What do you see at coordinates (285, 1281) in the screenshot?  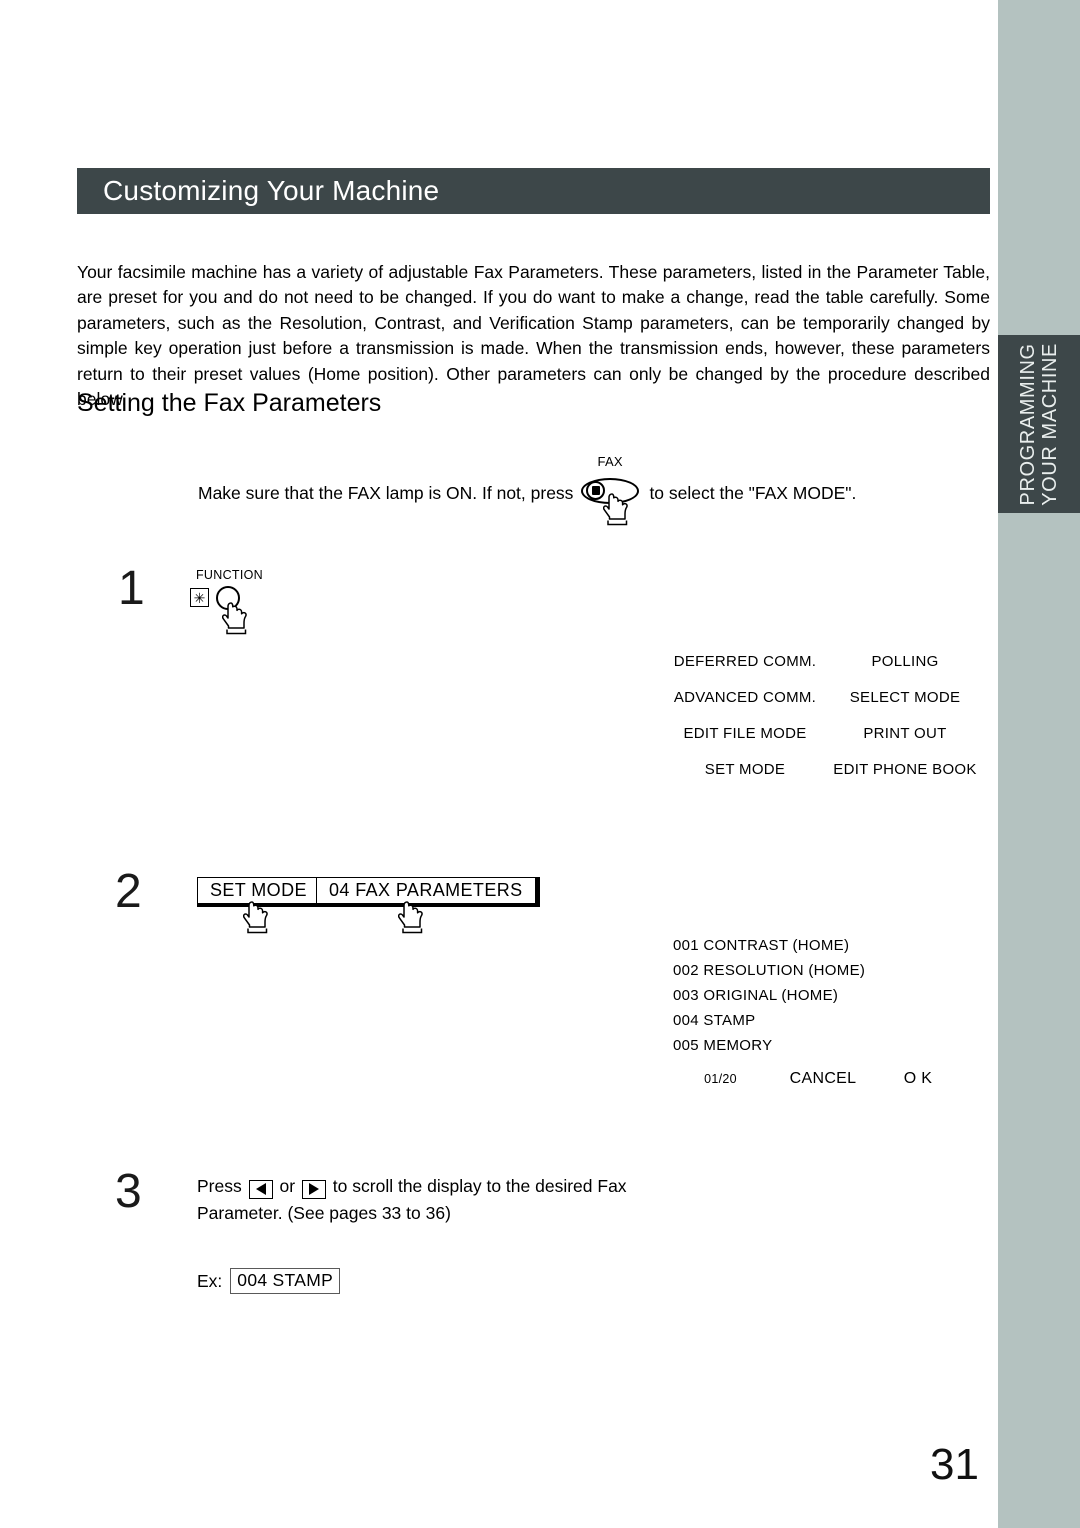 I see `example-value-box: 004 STAMP` at bounding box center [285, 1281].